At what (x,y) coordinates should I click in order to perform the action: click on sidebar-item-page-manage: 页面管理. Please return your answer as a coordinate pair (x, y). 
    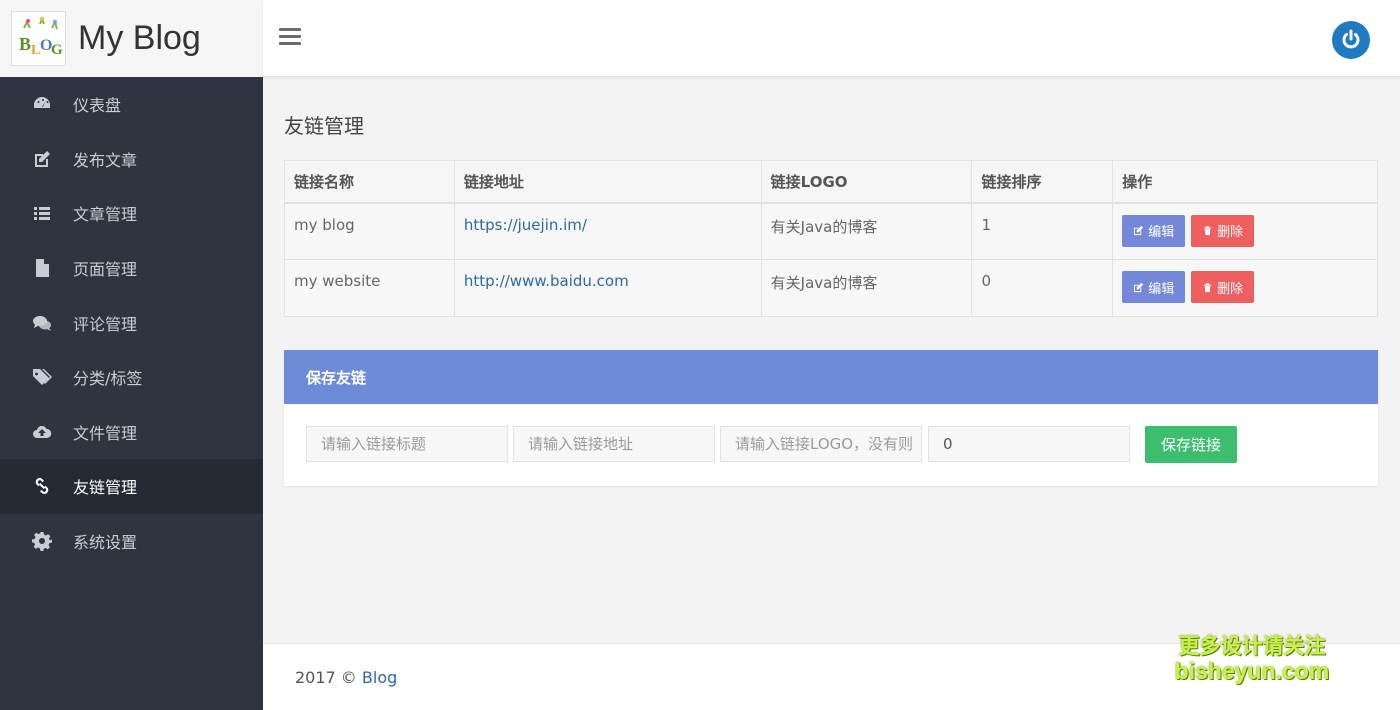
    Looking at the image, I should click on (131, 268).